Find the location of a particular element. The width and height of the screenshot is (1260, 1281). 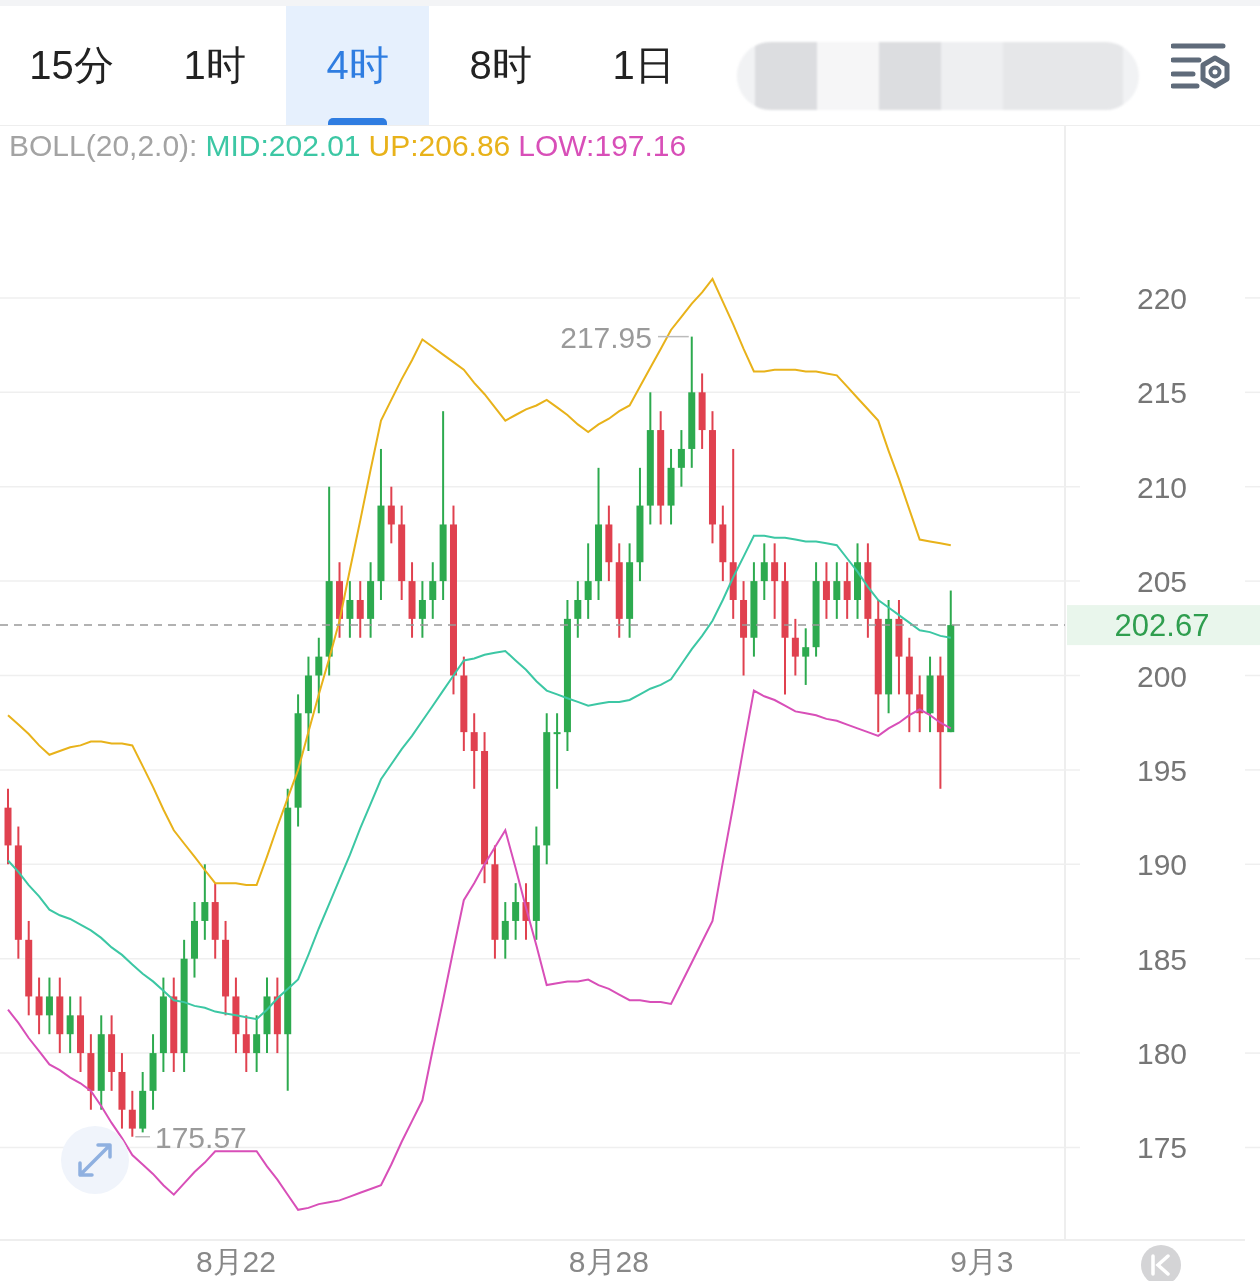

timeframe-tab: 4时 is located at coordinates (357, 65).